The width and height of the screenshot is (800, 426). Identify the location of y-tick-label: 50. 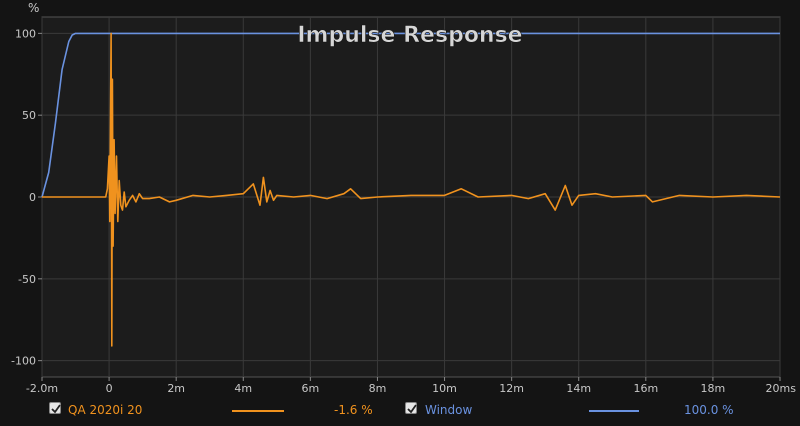
(29, 115).